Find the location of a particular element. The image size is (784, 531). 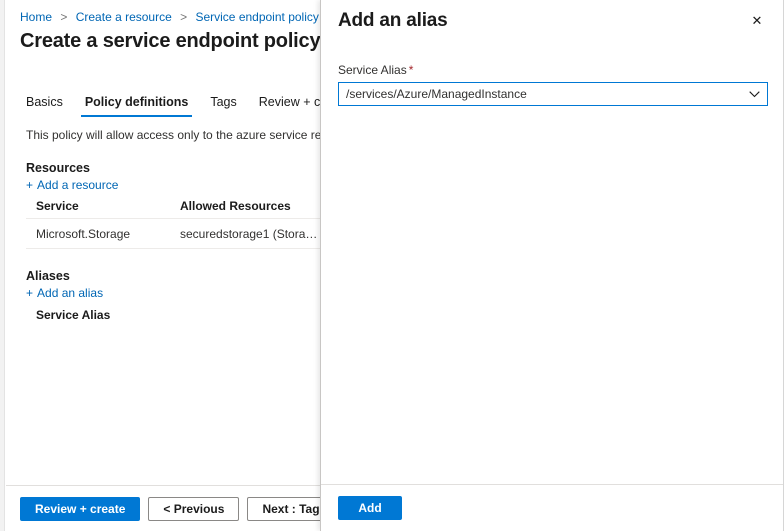

close-icon: ✕ is located at coordinates (757, 21).